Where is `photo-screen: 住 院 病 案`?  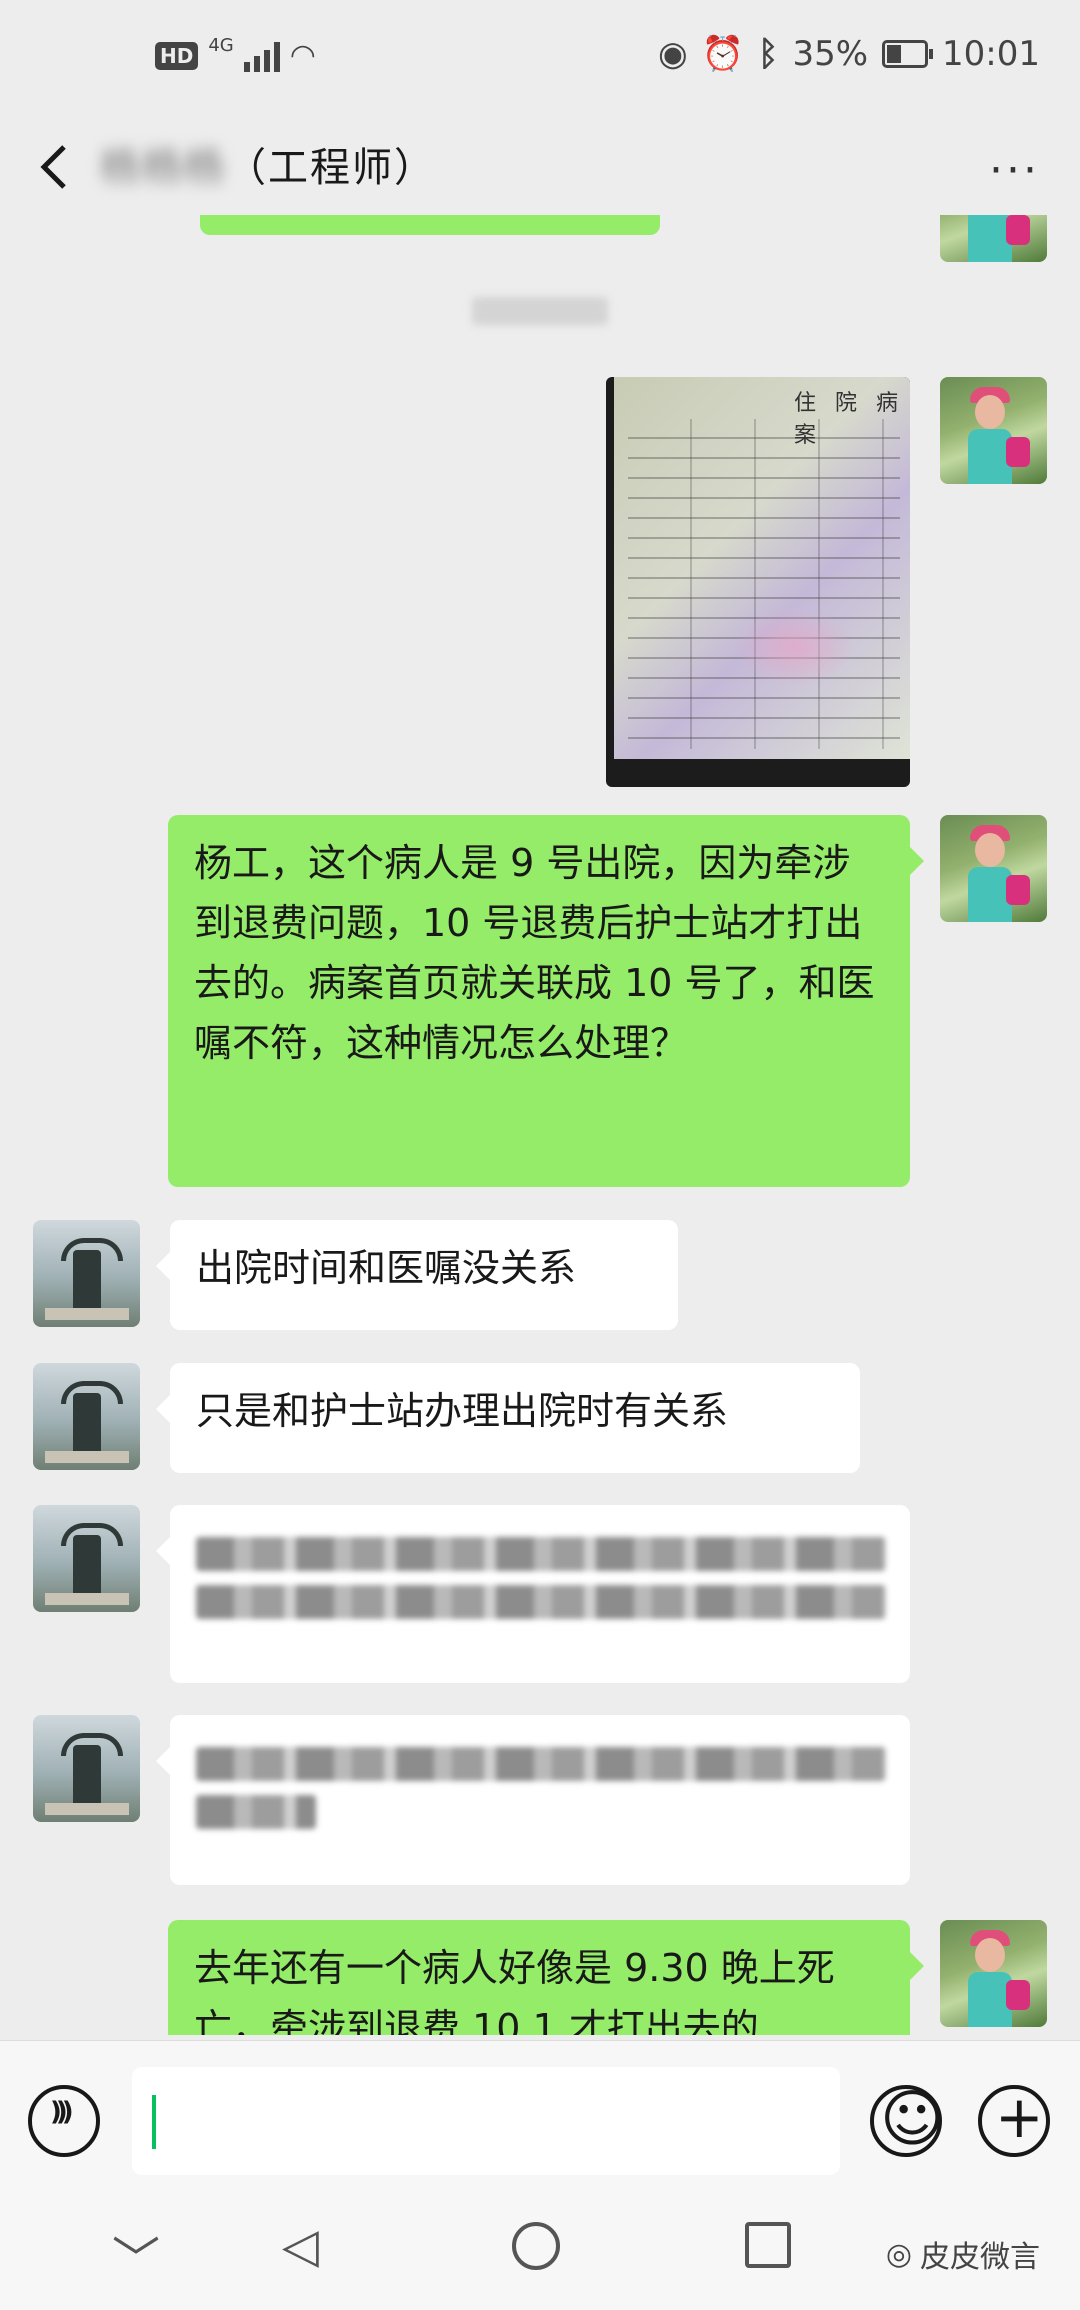
photo-screen: 住 院 病 案 is located at coordinates (762, 568).